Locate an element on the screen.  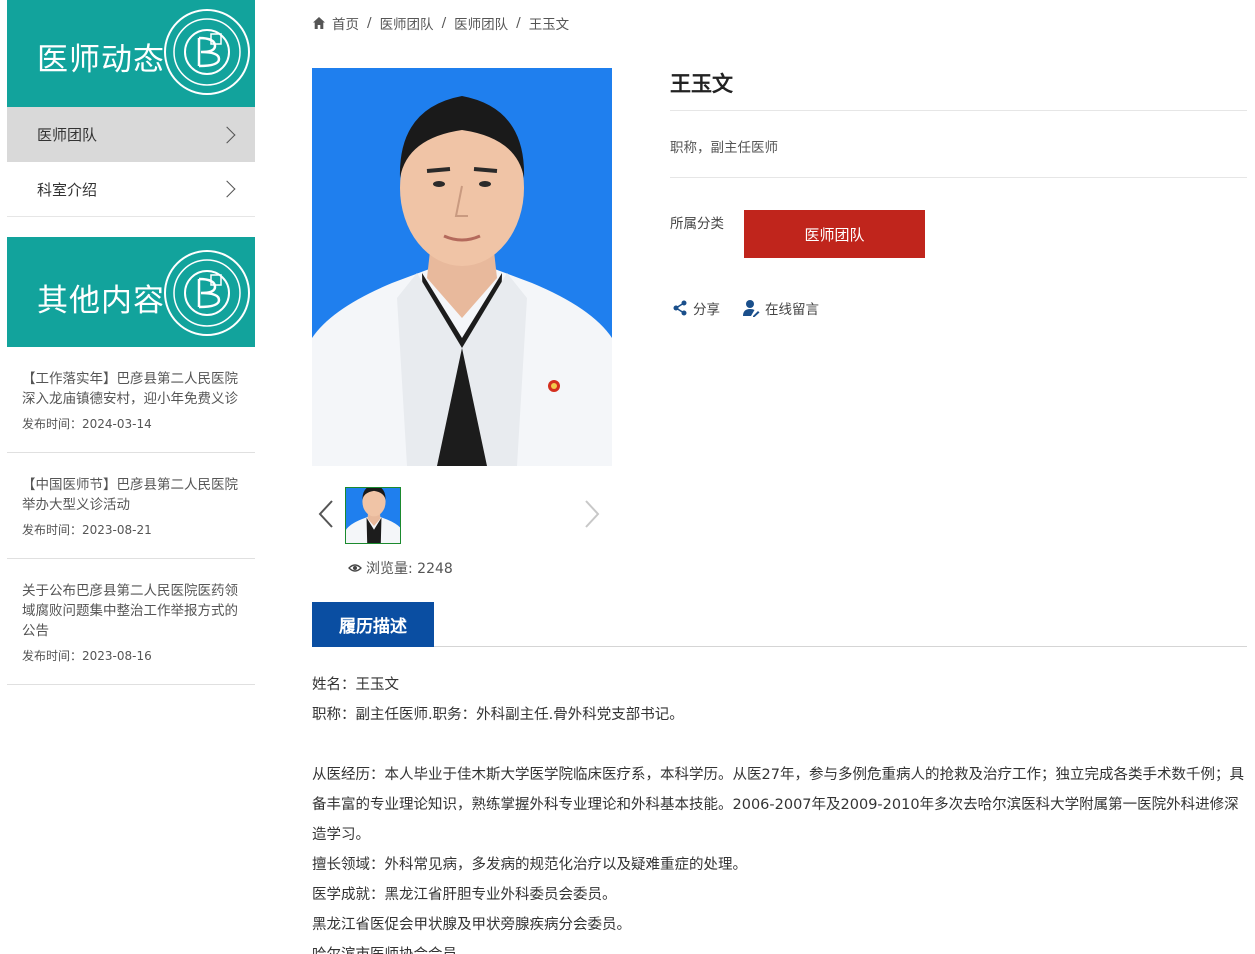
news-date: 发布时间：2024-03-14 is located at coordinates (87, 424).